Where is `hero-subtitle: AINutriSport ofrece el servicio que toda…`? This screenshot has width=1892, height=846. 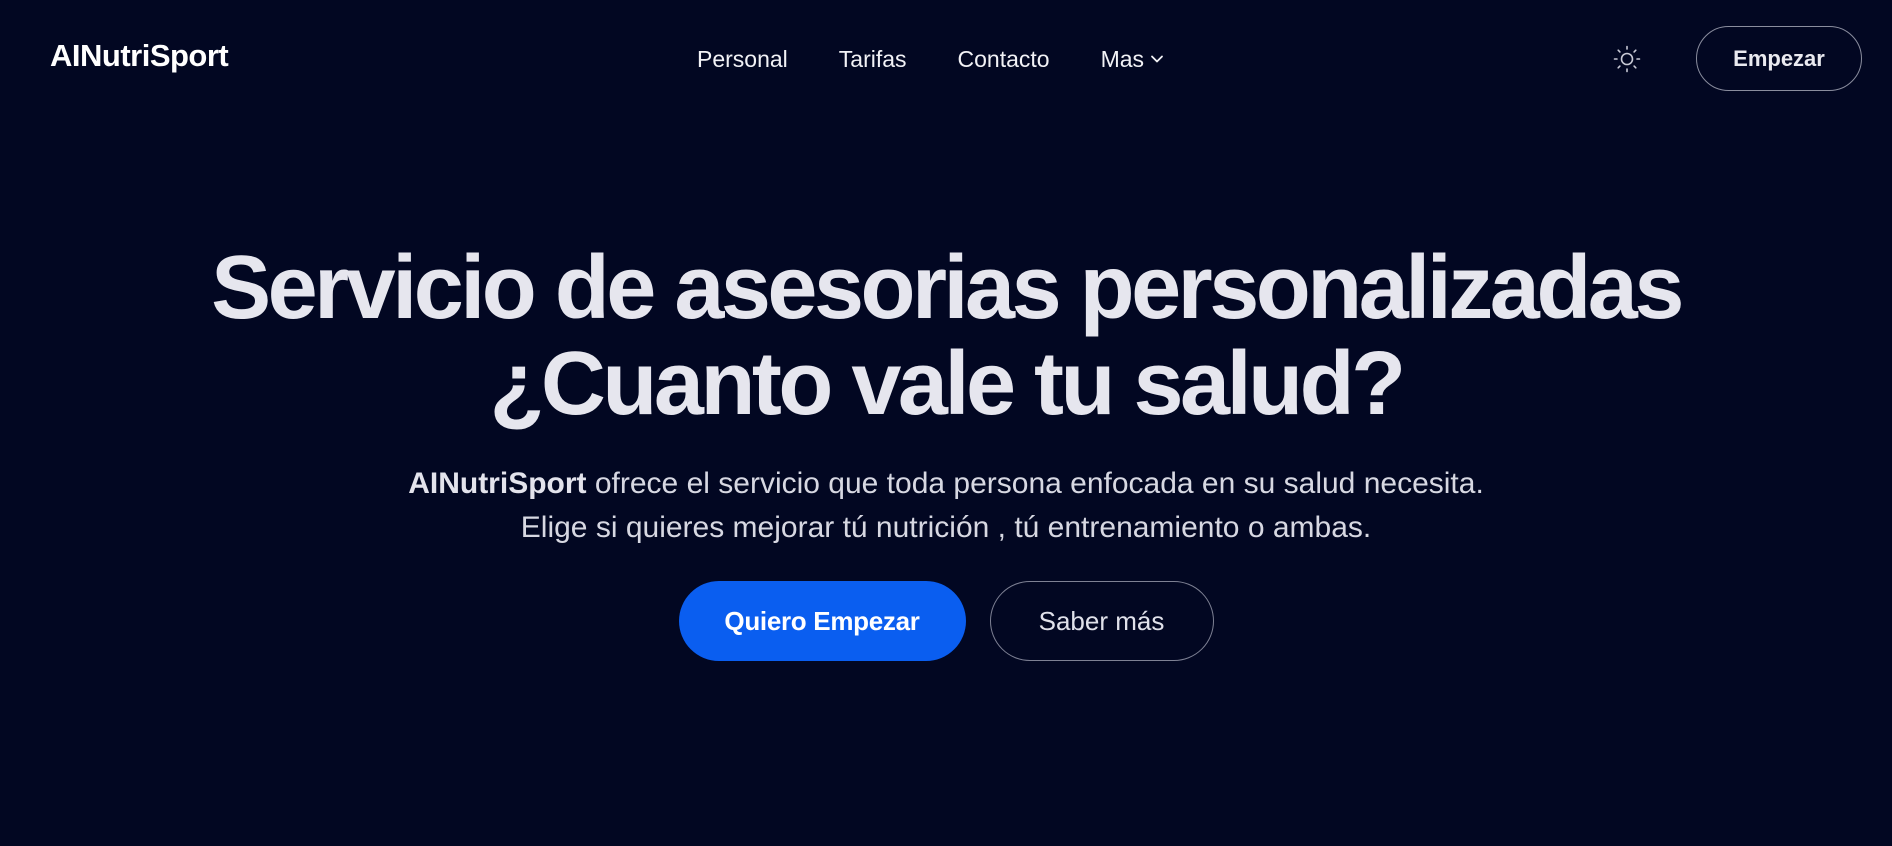 hero-subtitle: AINutriSport ofrece el servicio que toda… is located at coordinates (946, 506).